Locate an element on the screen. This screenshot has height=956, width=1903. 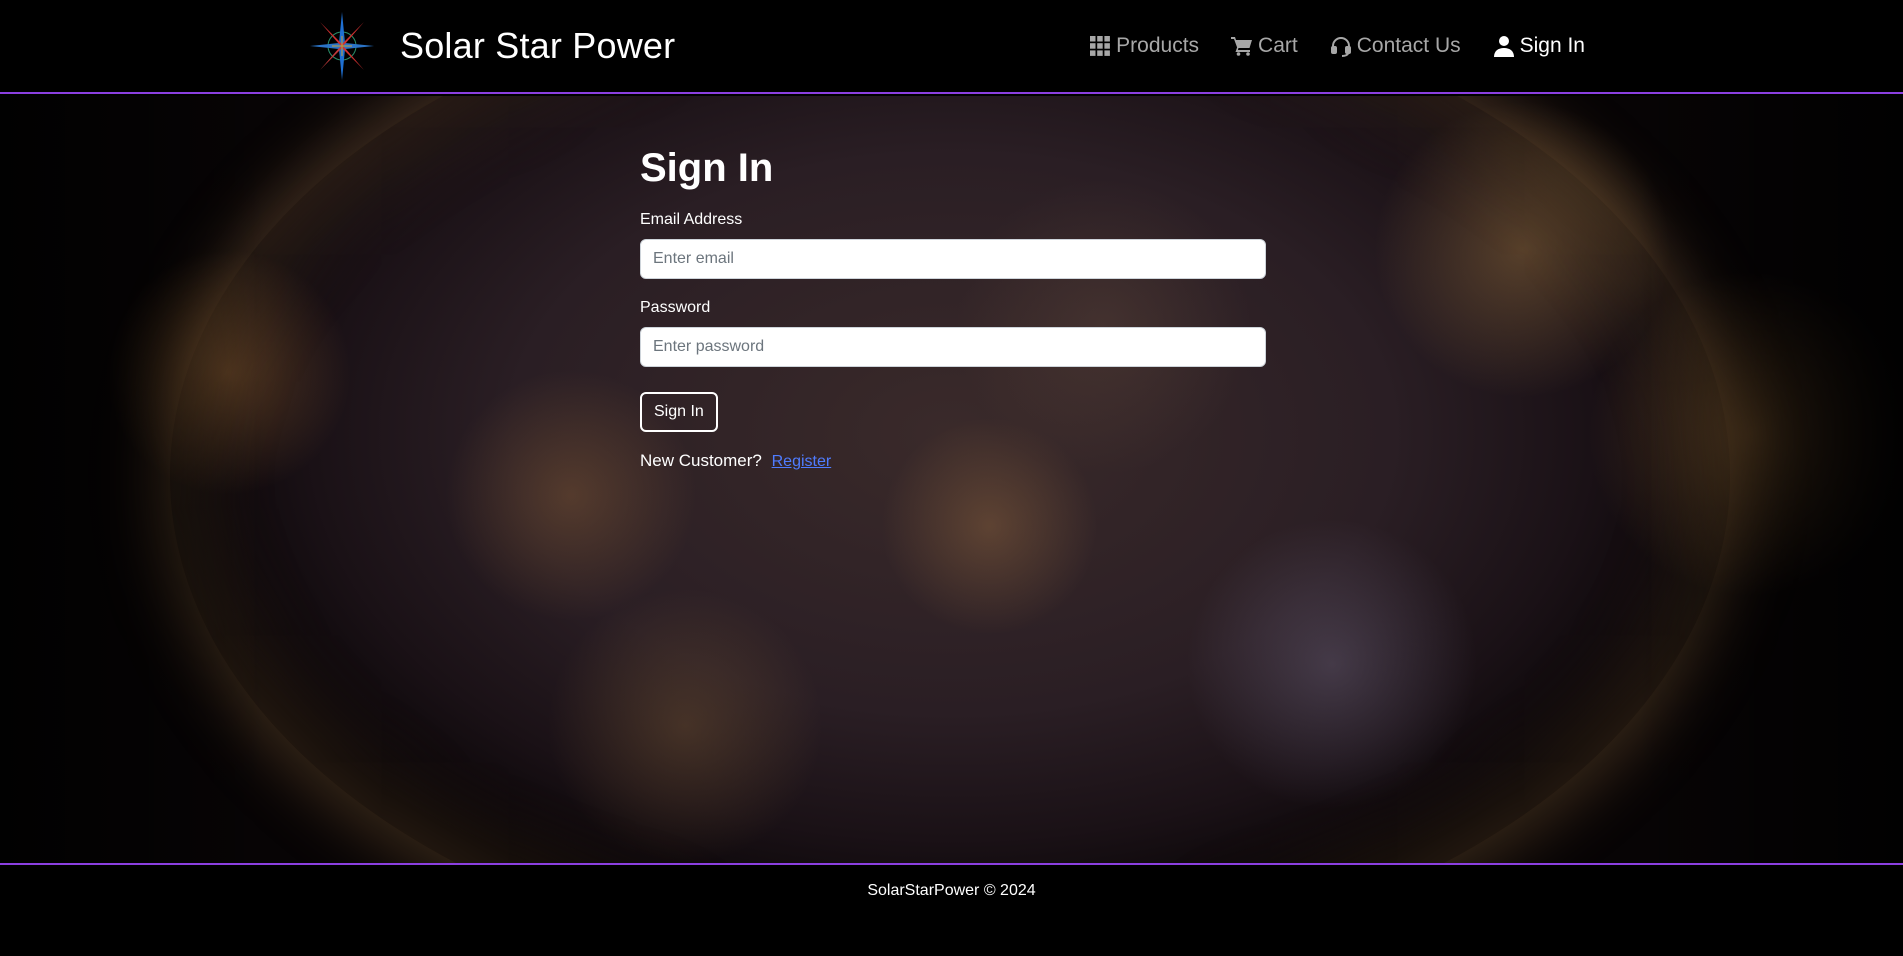
password-field is located at coordinates (953, 347).